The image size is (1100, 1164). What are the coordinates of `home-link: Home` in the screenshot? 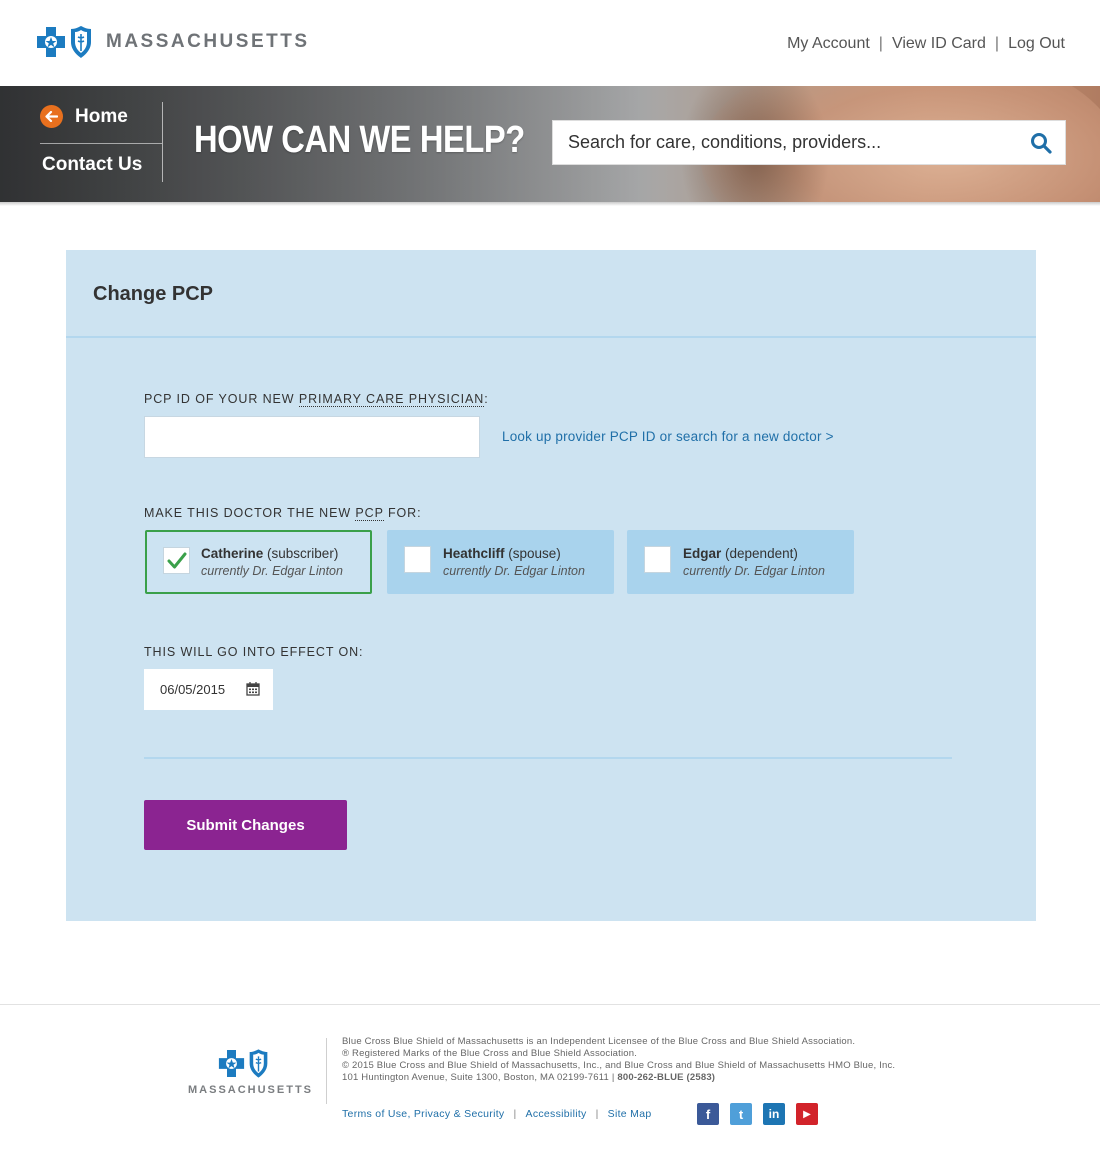 It's located at (84, 116).